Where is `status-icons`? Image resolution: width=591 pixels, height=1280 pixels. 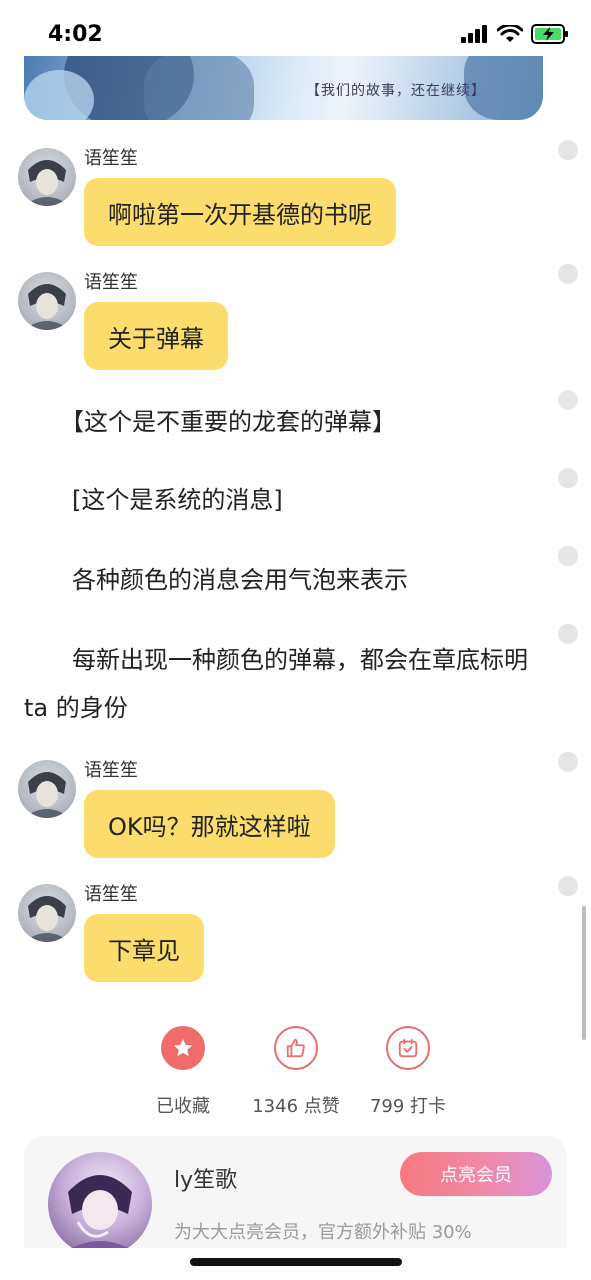 status-icons is located at coordinates (515, 34).